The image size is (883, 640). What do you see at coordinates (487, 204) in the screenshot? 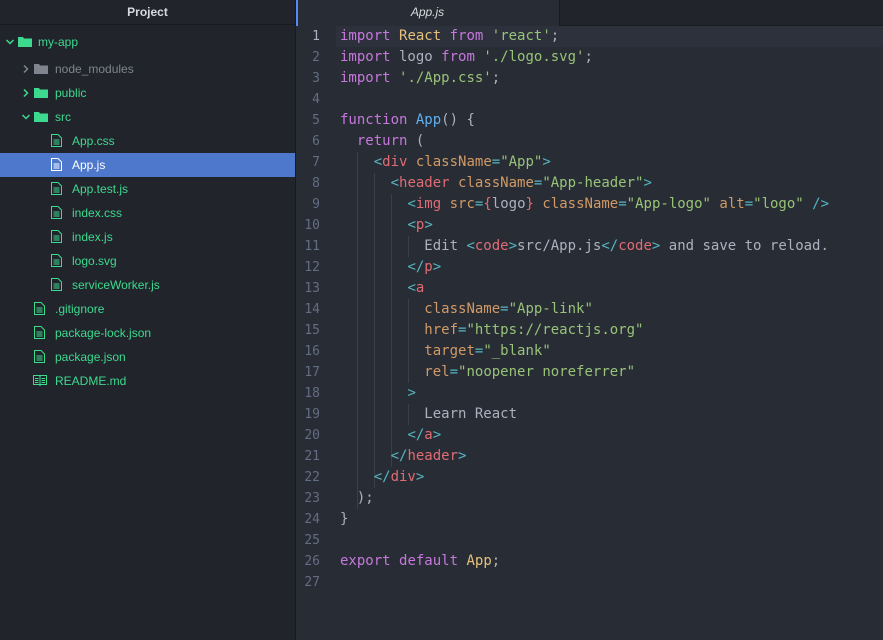
I see `code-token: {` at bounding box center [487, 204].